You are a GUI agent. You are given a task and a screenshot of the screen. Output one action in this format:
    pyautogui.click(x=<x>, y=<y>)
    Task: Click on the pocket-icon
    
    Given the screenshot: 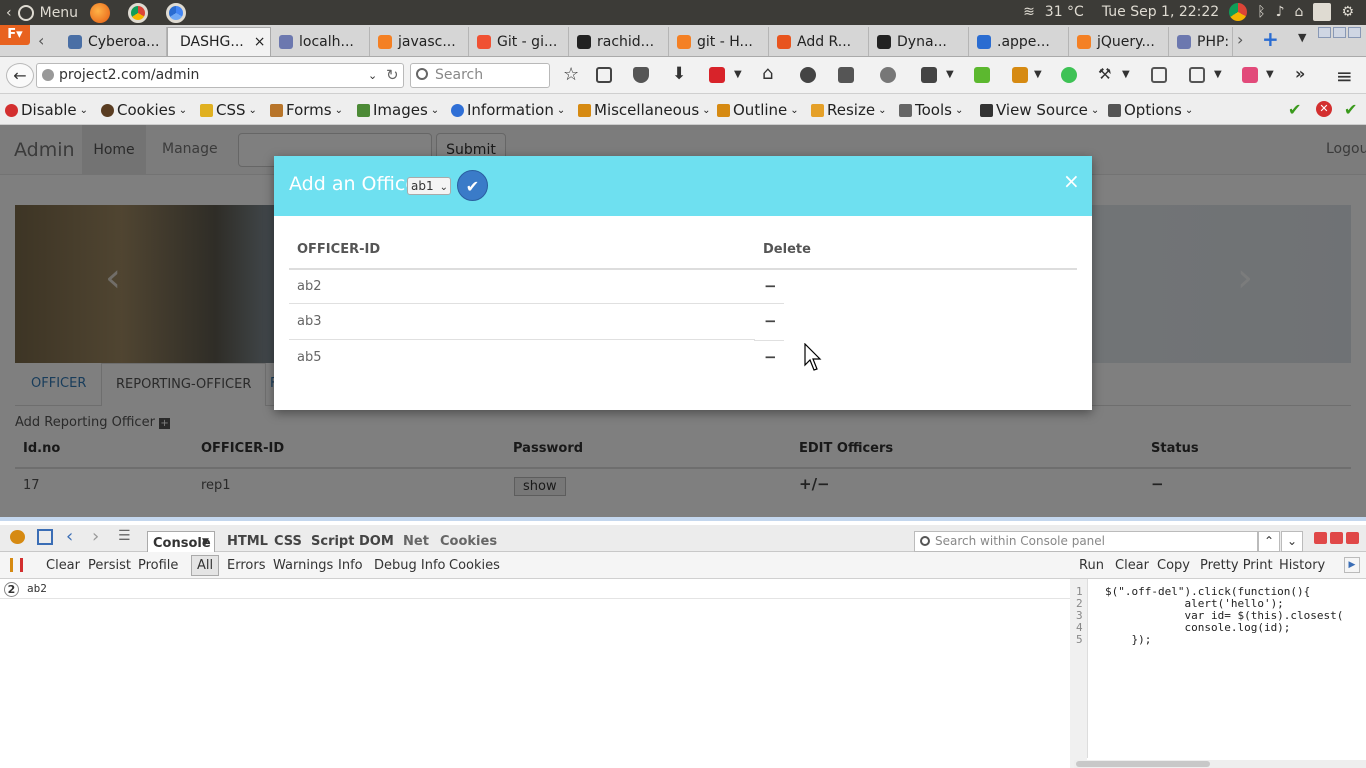 What is the action you would take?
    pyautogui.click(x=641, y=75)
    